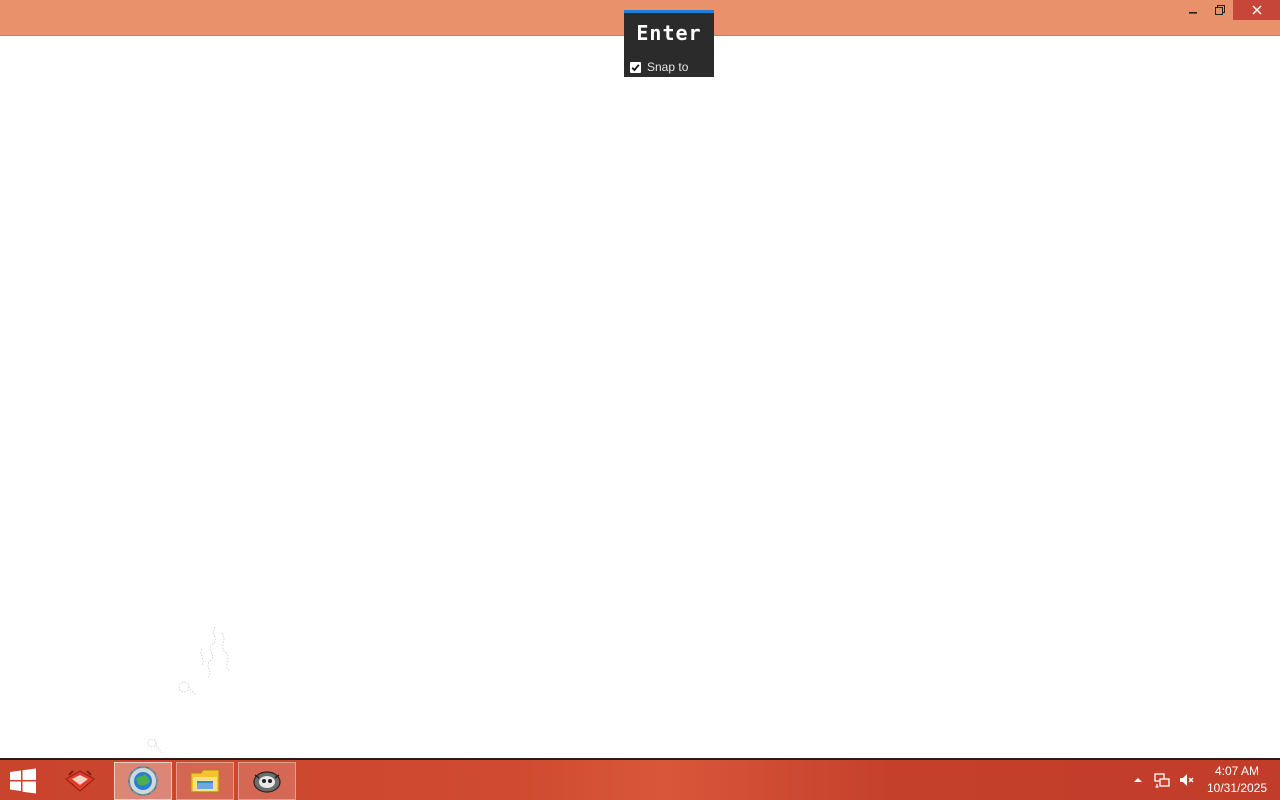 This screenshot has height=800, width=1280. I want to click on taskbar-clock: 4:07 AM 10/31/2025, so click(1237, 780).